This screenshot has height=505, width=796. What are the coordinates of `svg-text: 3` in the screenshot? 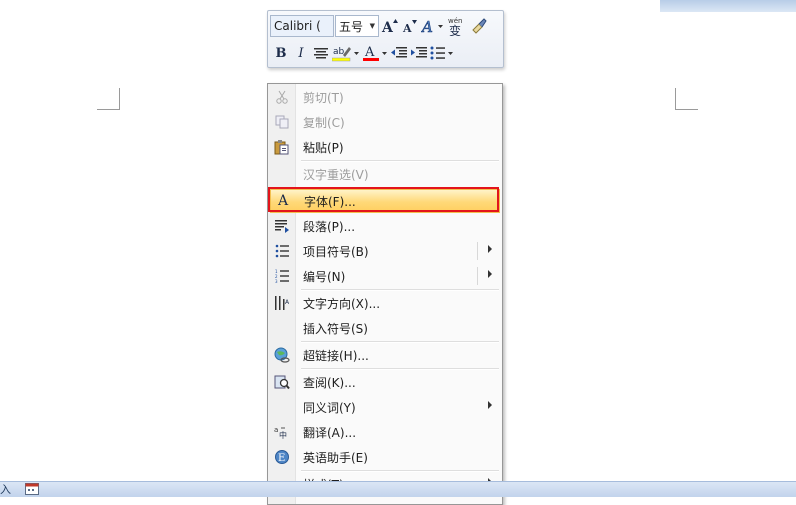 It's located at (276, 281).